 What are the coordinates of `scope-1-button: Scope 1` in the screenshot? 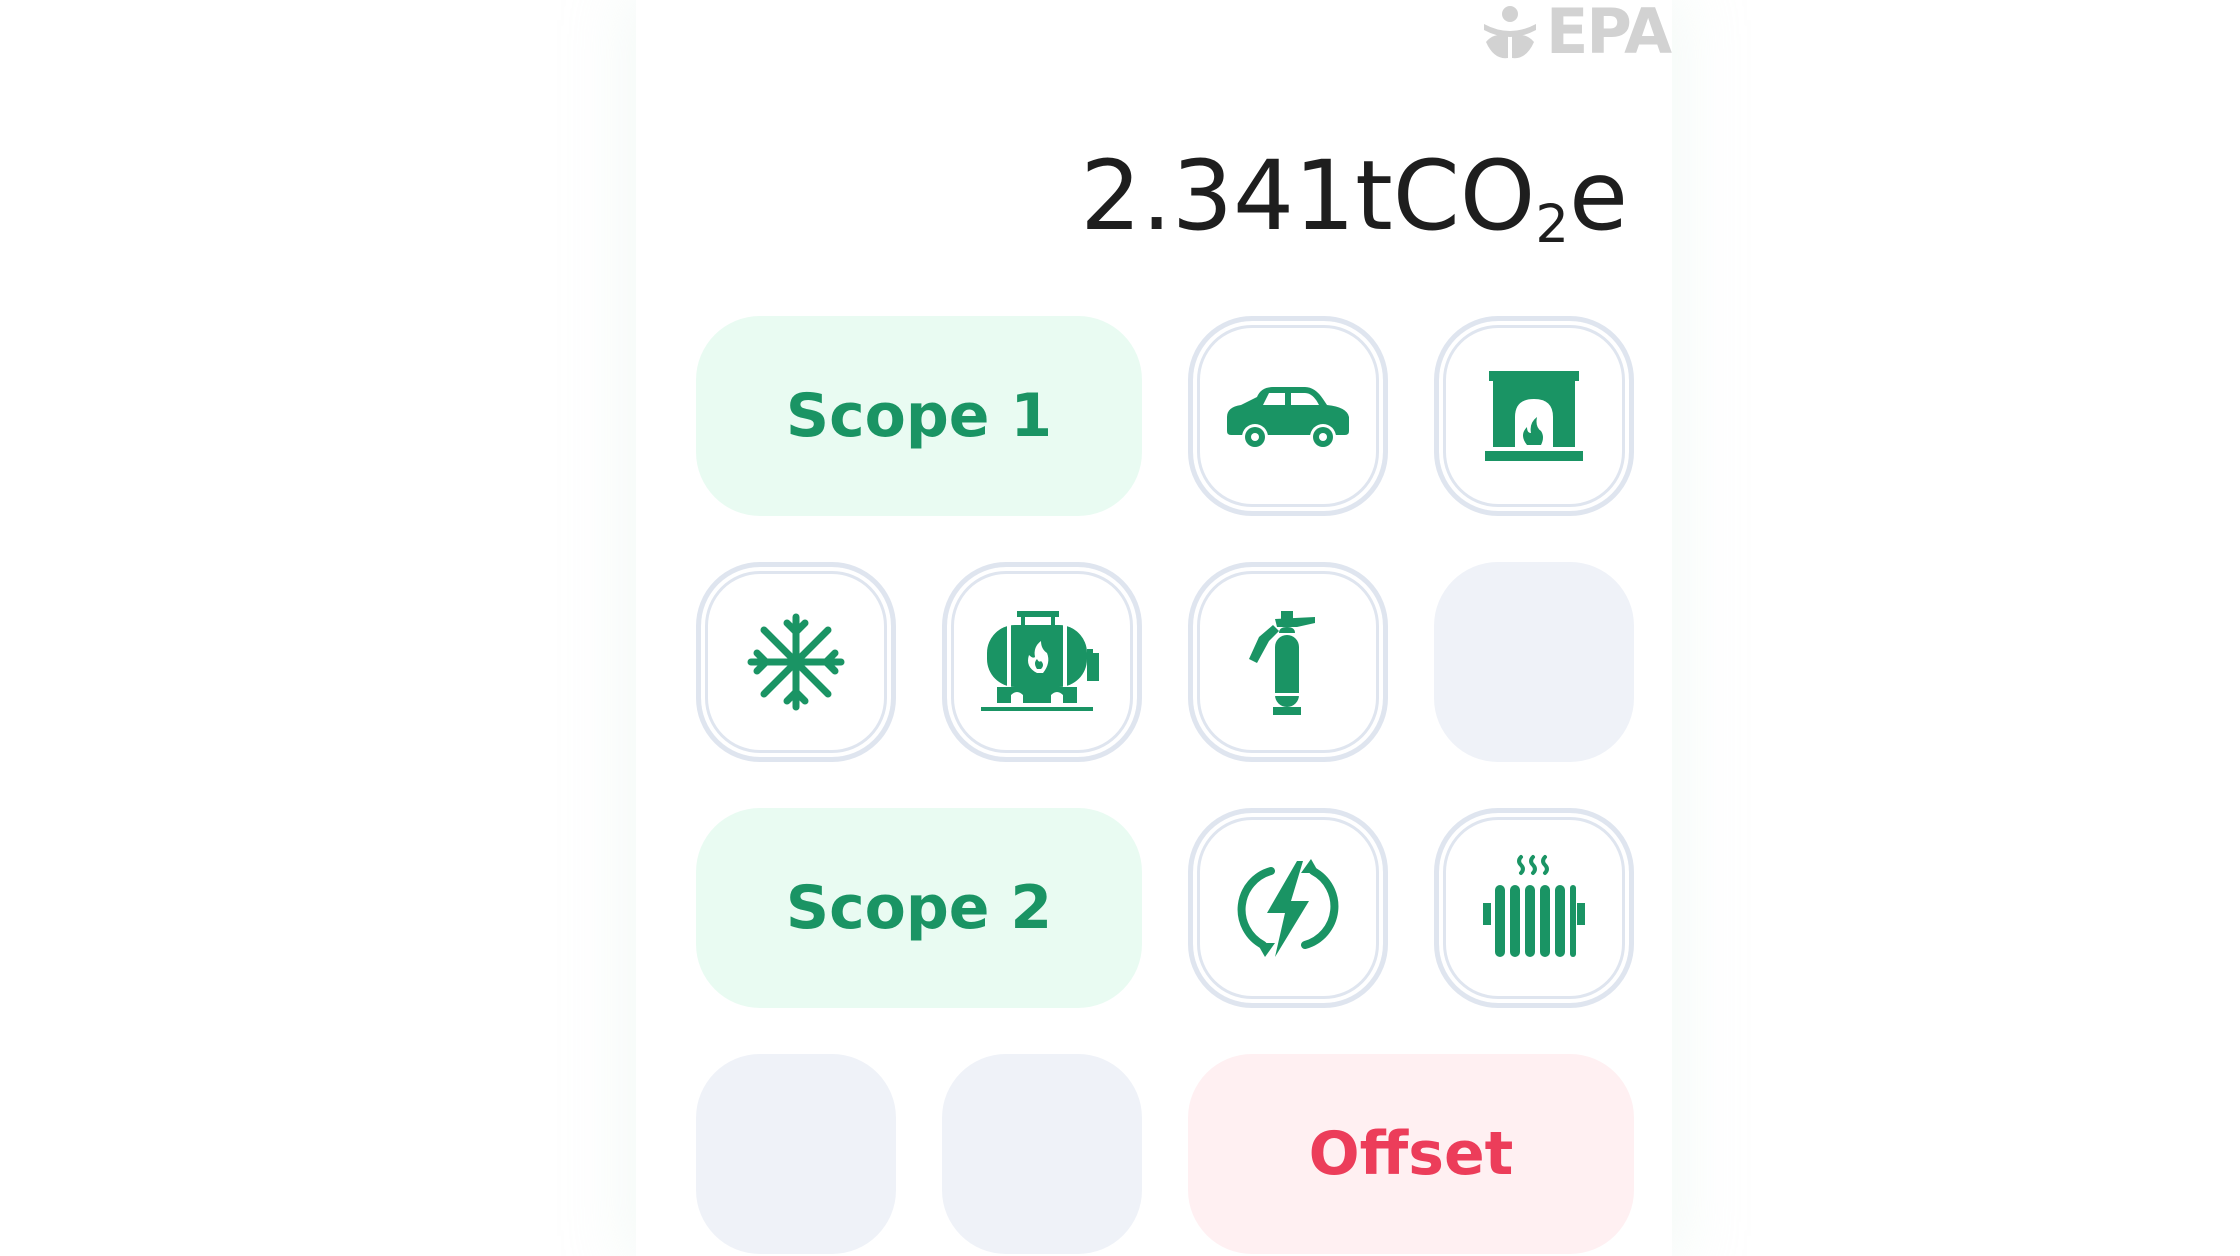 It's located at (919, 416).